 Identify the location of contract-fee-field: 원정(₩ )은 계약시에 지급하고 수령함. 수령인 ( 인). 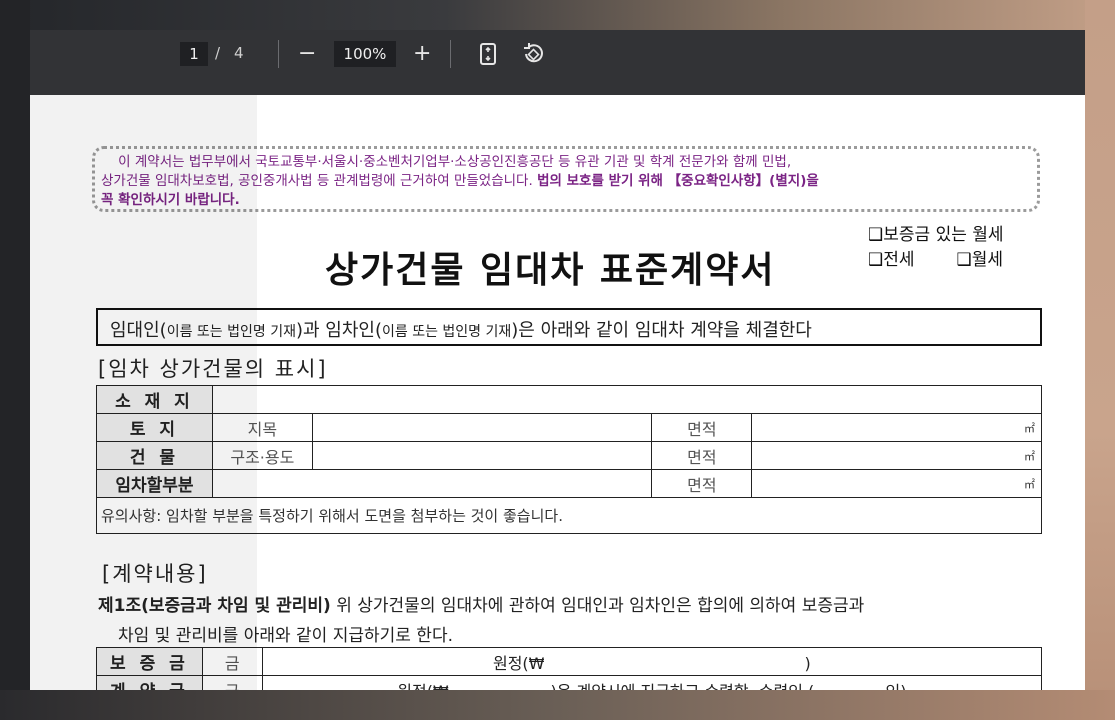
(652, 682).